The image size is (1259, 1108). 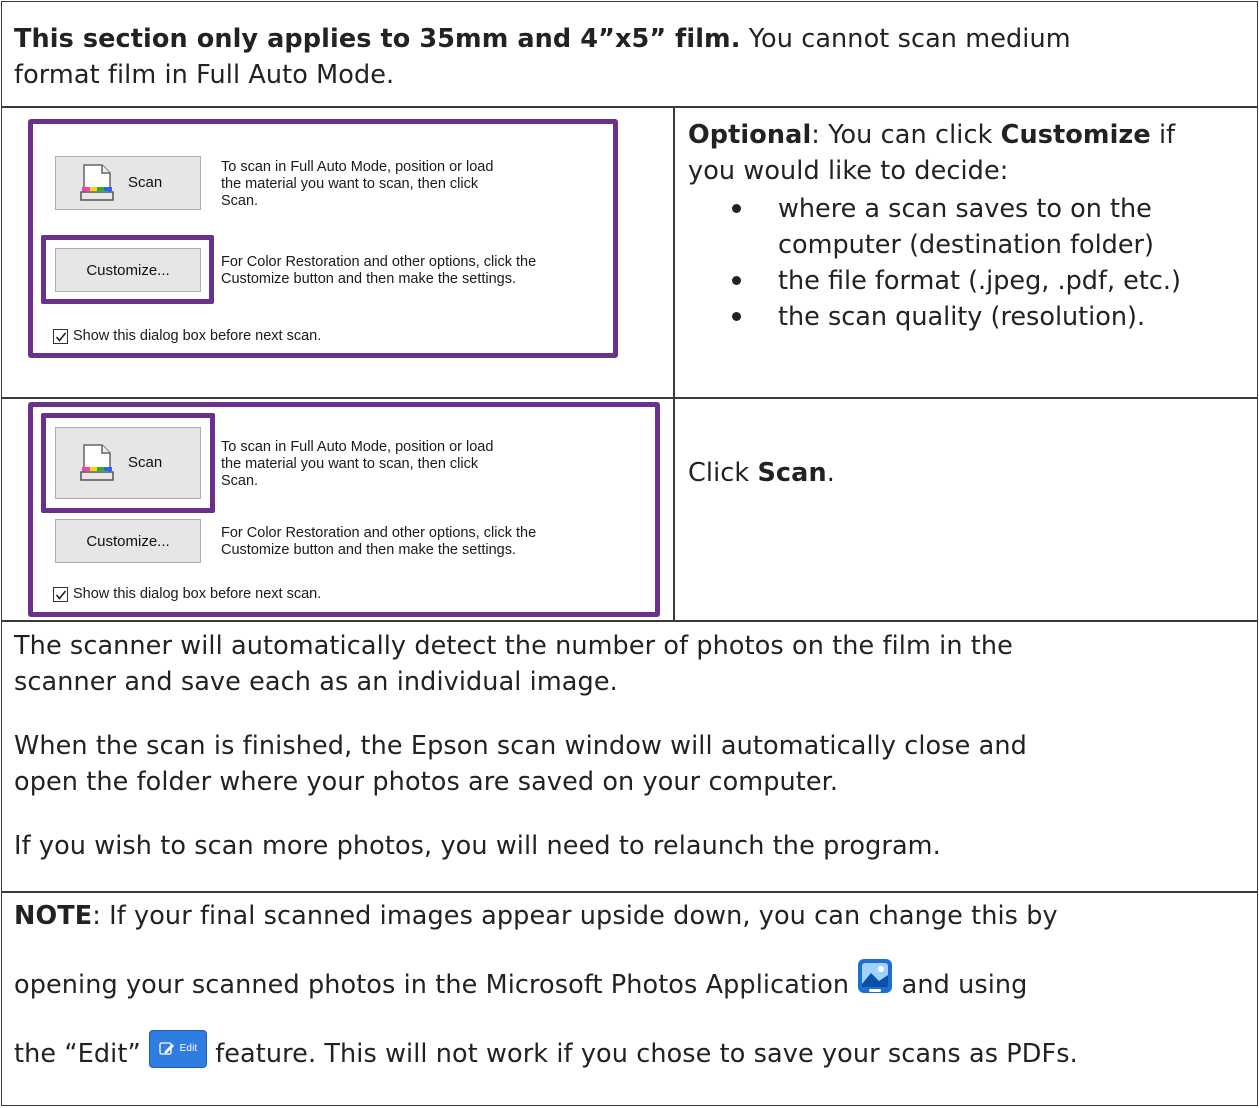 I want to click on bullet-3: the scan quality (resolution)., so click(x=962, y=317).